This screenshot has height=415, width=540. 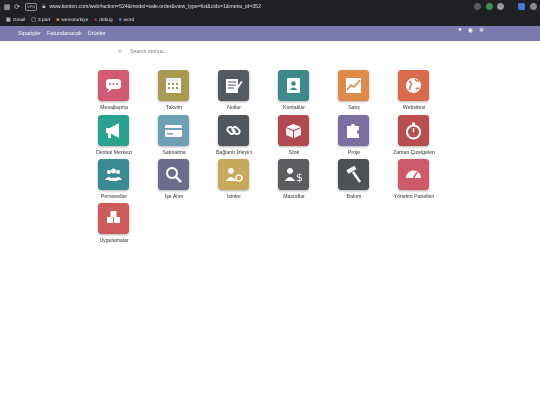 I want to click on app-tile: Takvim, so click(x=180, y=92).